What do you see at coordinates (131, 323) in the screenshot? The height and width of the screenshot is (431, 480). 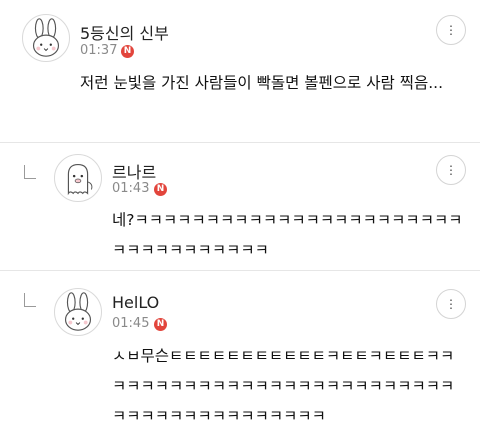 I see `comment-time: 01:45` at bounding box center [131, 323].